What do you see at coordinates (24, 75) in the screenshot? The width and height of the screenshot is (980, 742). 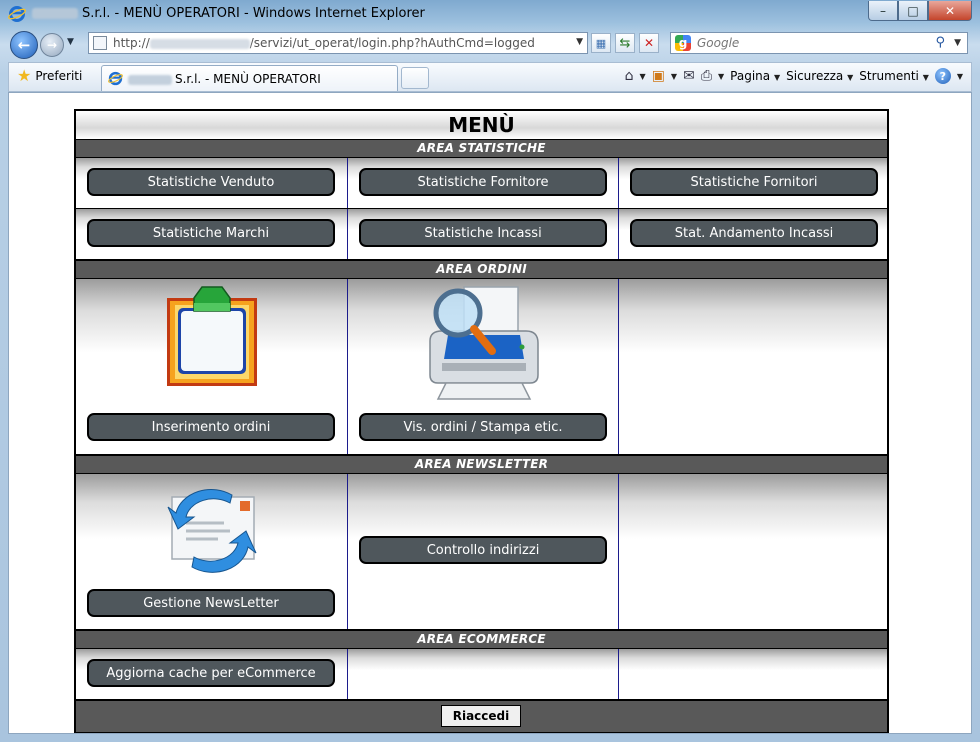 I see `star-icon: ★` at bounding box center [24, 75].